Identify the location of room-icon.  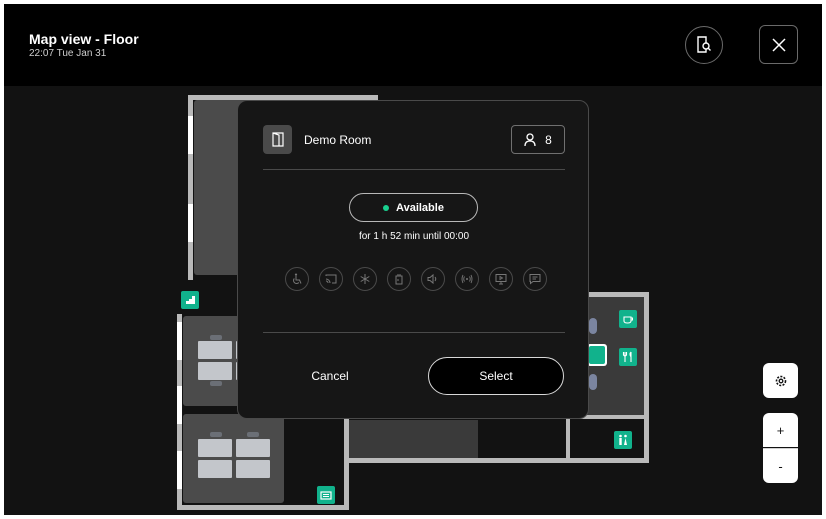
(277, 139).